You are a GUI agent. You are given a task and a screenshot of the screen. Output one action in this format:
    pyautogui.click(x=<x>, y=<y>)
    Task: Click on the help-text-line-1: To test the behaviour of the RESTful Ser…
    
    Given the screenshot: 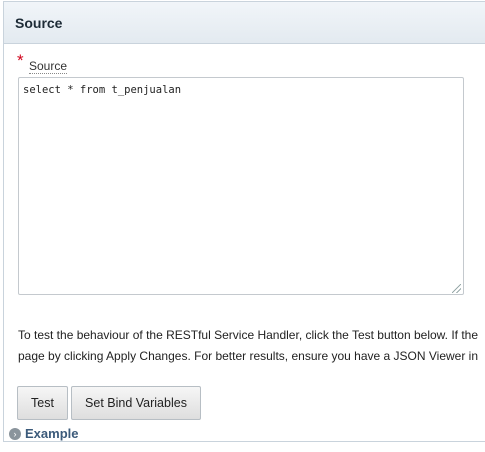 What is the action you would take?
    pyautogui.click(x=248, y=335)
    